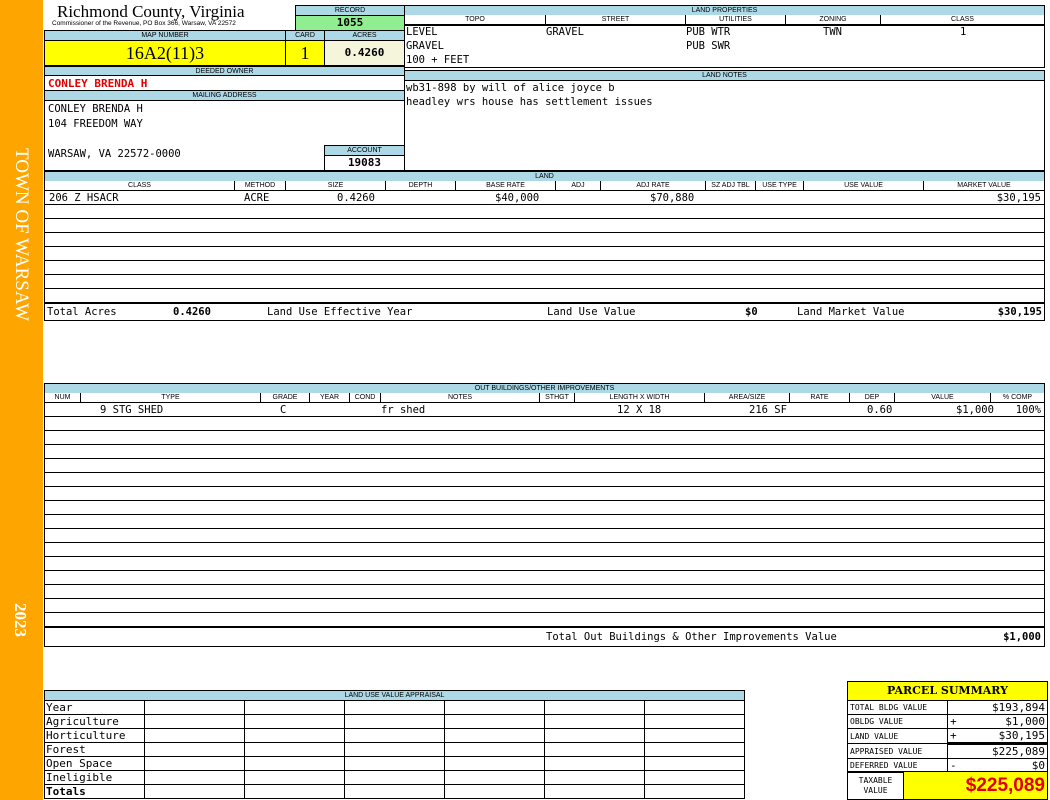 This screenshot has width=1050, height=800. I want to click on land-market-value: $30,195, so click(1018, 198).